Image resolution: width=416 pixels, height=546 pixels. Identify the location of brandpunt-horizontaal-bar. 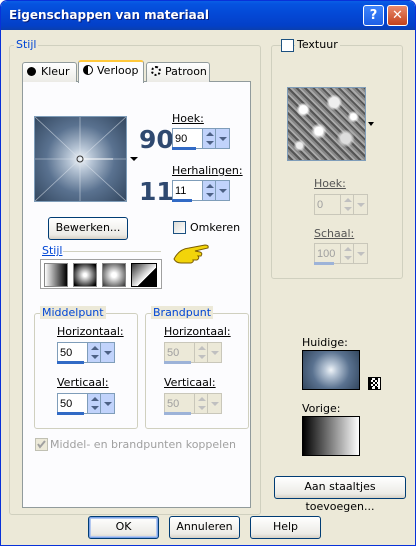
(177, 362).